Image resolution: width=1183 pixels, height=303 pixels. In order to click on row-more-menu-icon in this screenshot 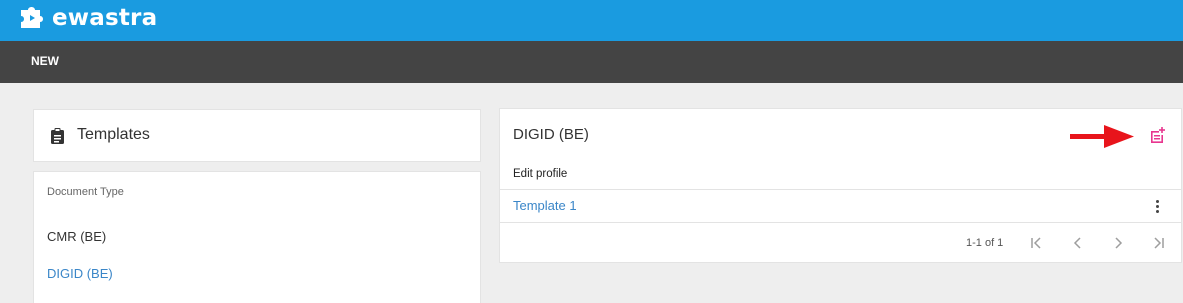, I will do `click(1157, 206)`.